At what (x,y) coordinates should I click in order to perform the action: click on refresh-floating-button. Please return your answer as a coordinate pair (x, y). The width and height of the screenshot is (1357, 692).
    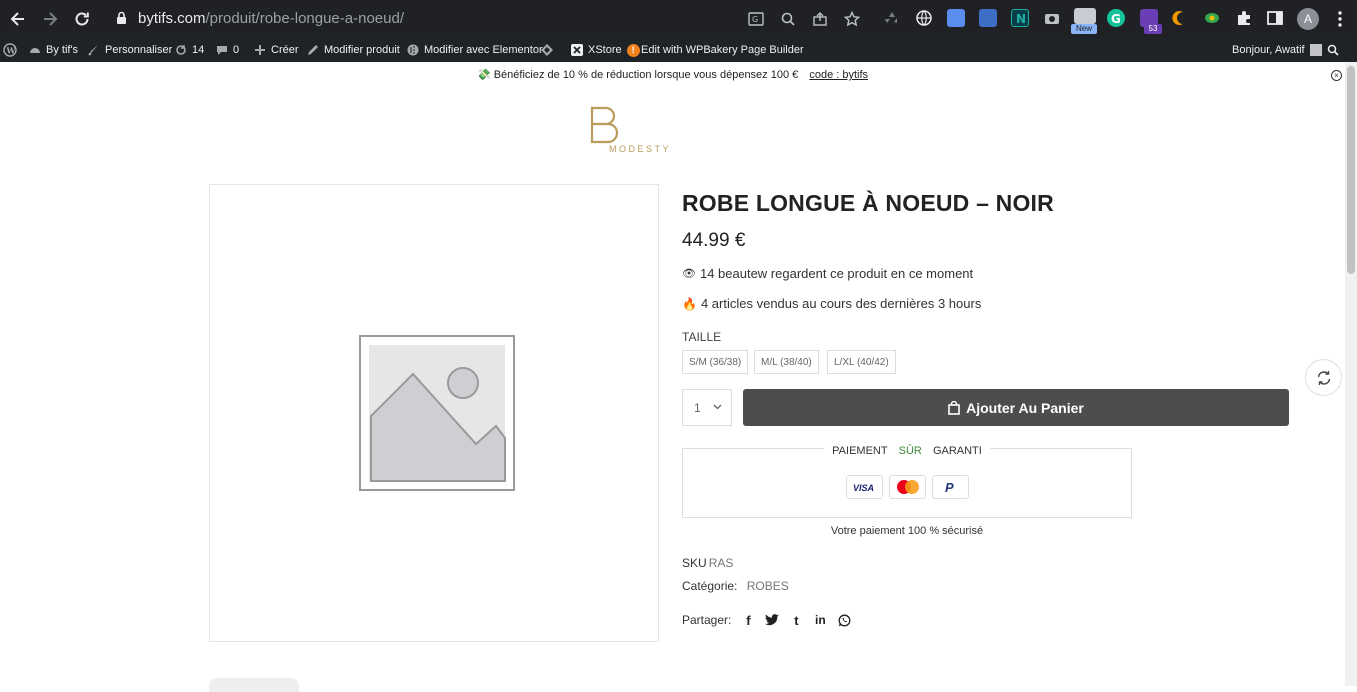
    Looking at the image, I should click on (1323, 377).